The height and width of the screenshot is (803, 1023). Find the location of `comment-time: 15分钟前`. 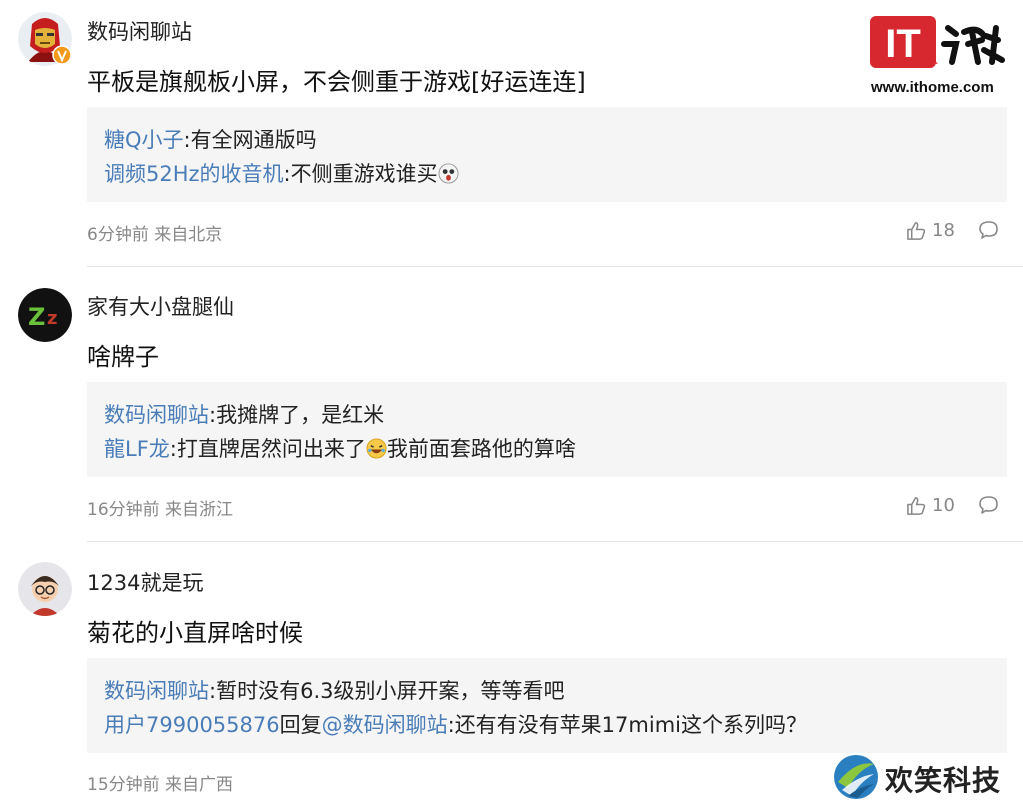

comment-time: 15分钟前 is located at coordinates (123, 785).